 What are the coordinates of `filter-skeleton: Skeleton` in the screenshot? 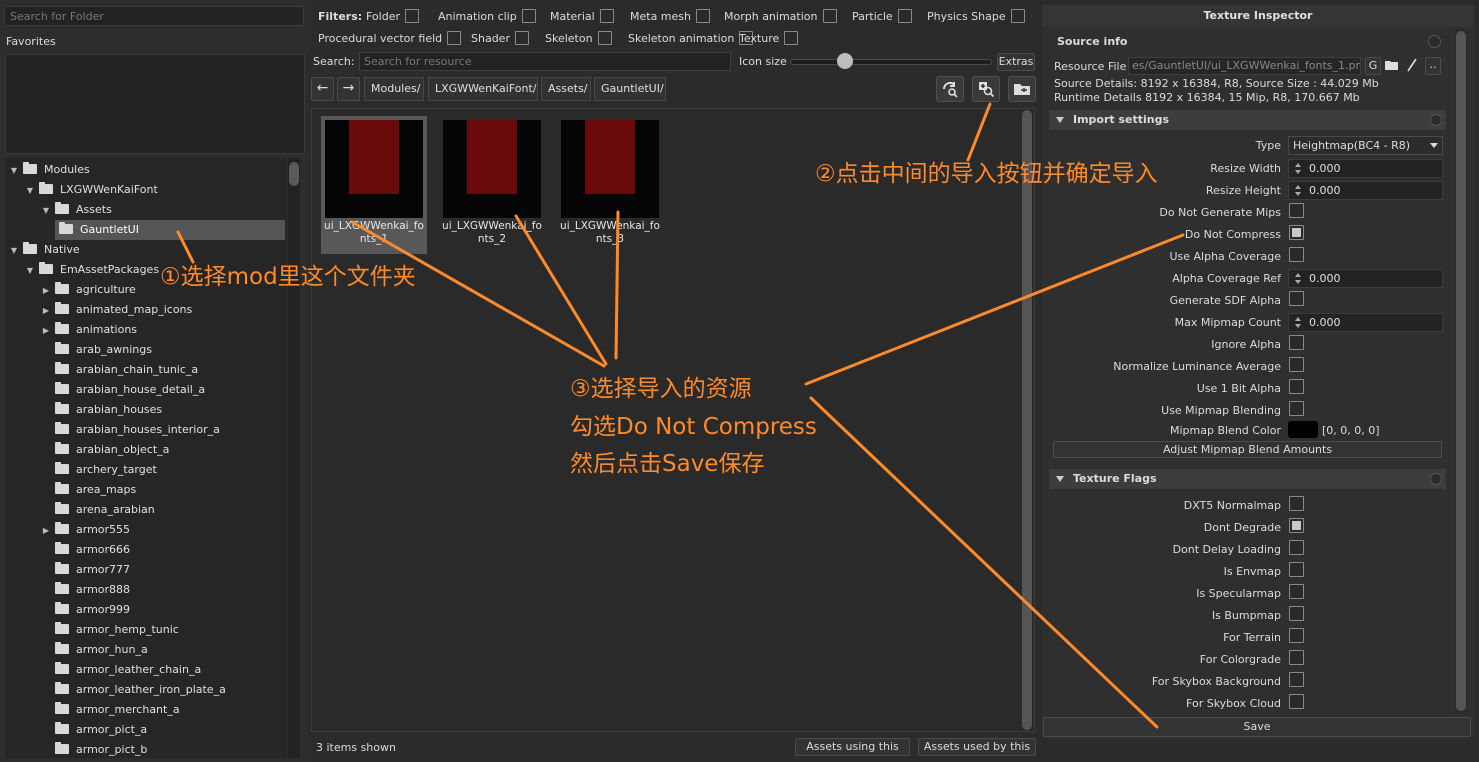 It's located at (578, 39).